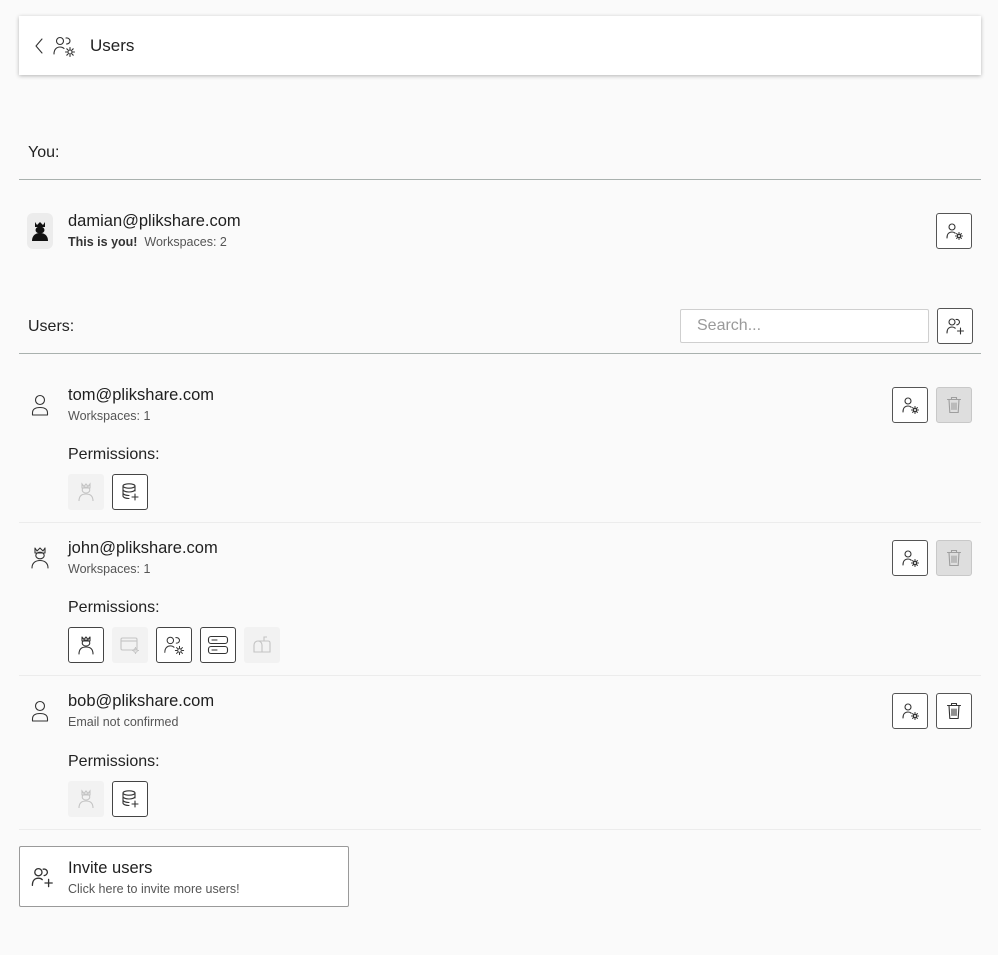 The image size is (998, 955). I want to click on current-user-settings-button, so click(954, 231).